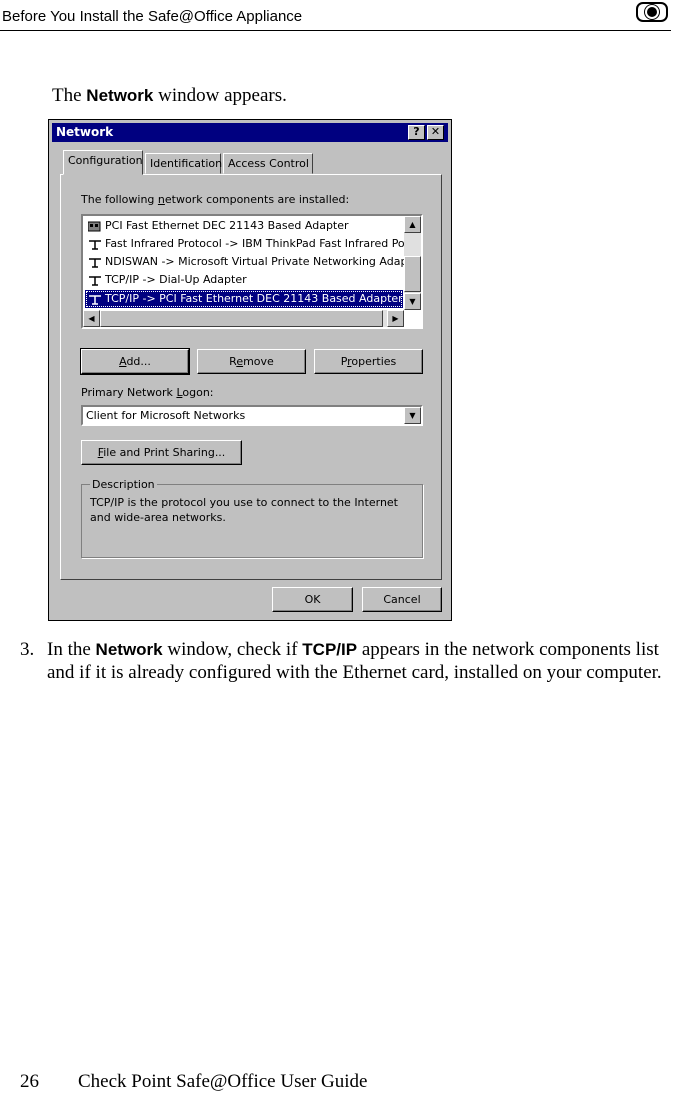 The image size is (677, 1094). Describe the element at coordinates (652, 12) in the screenshot. I see `checkpoint-logo-icon` at that location.